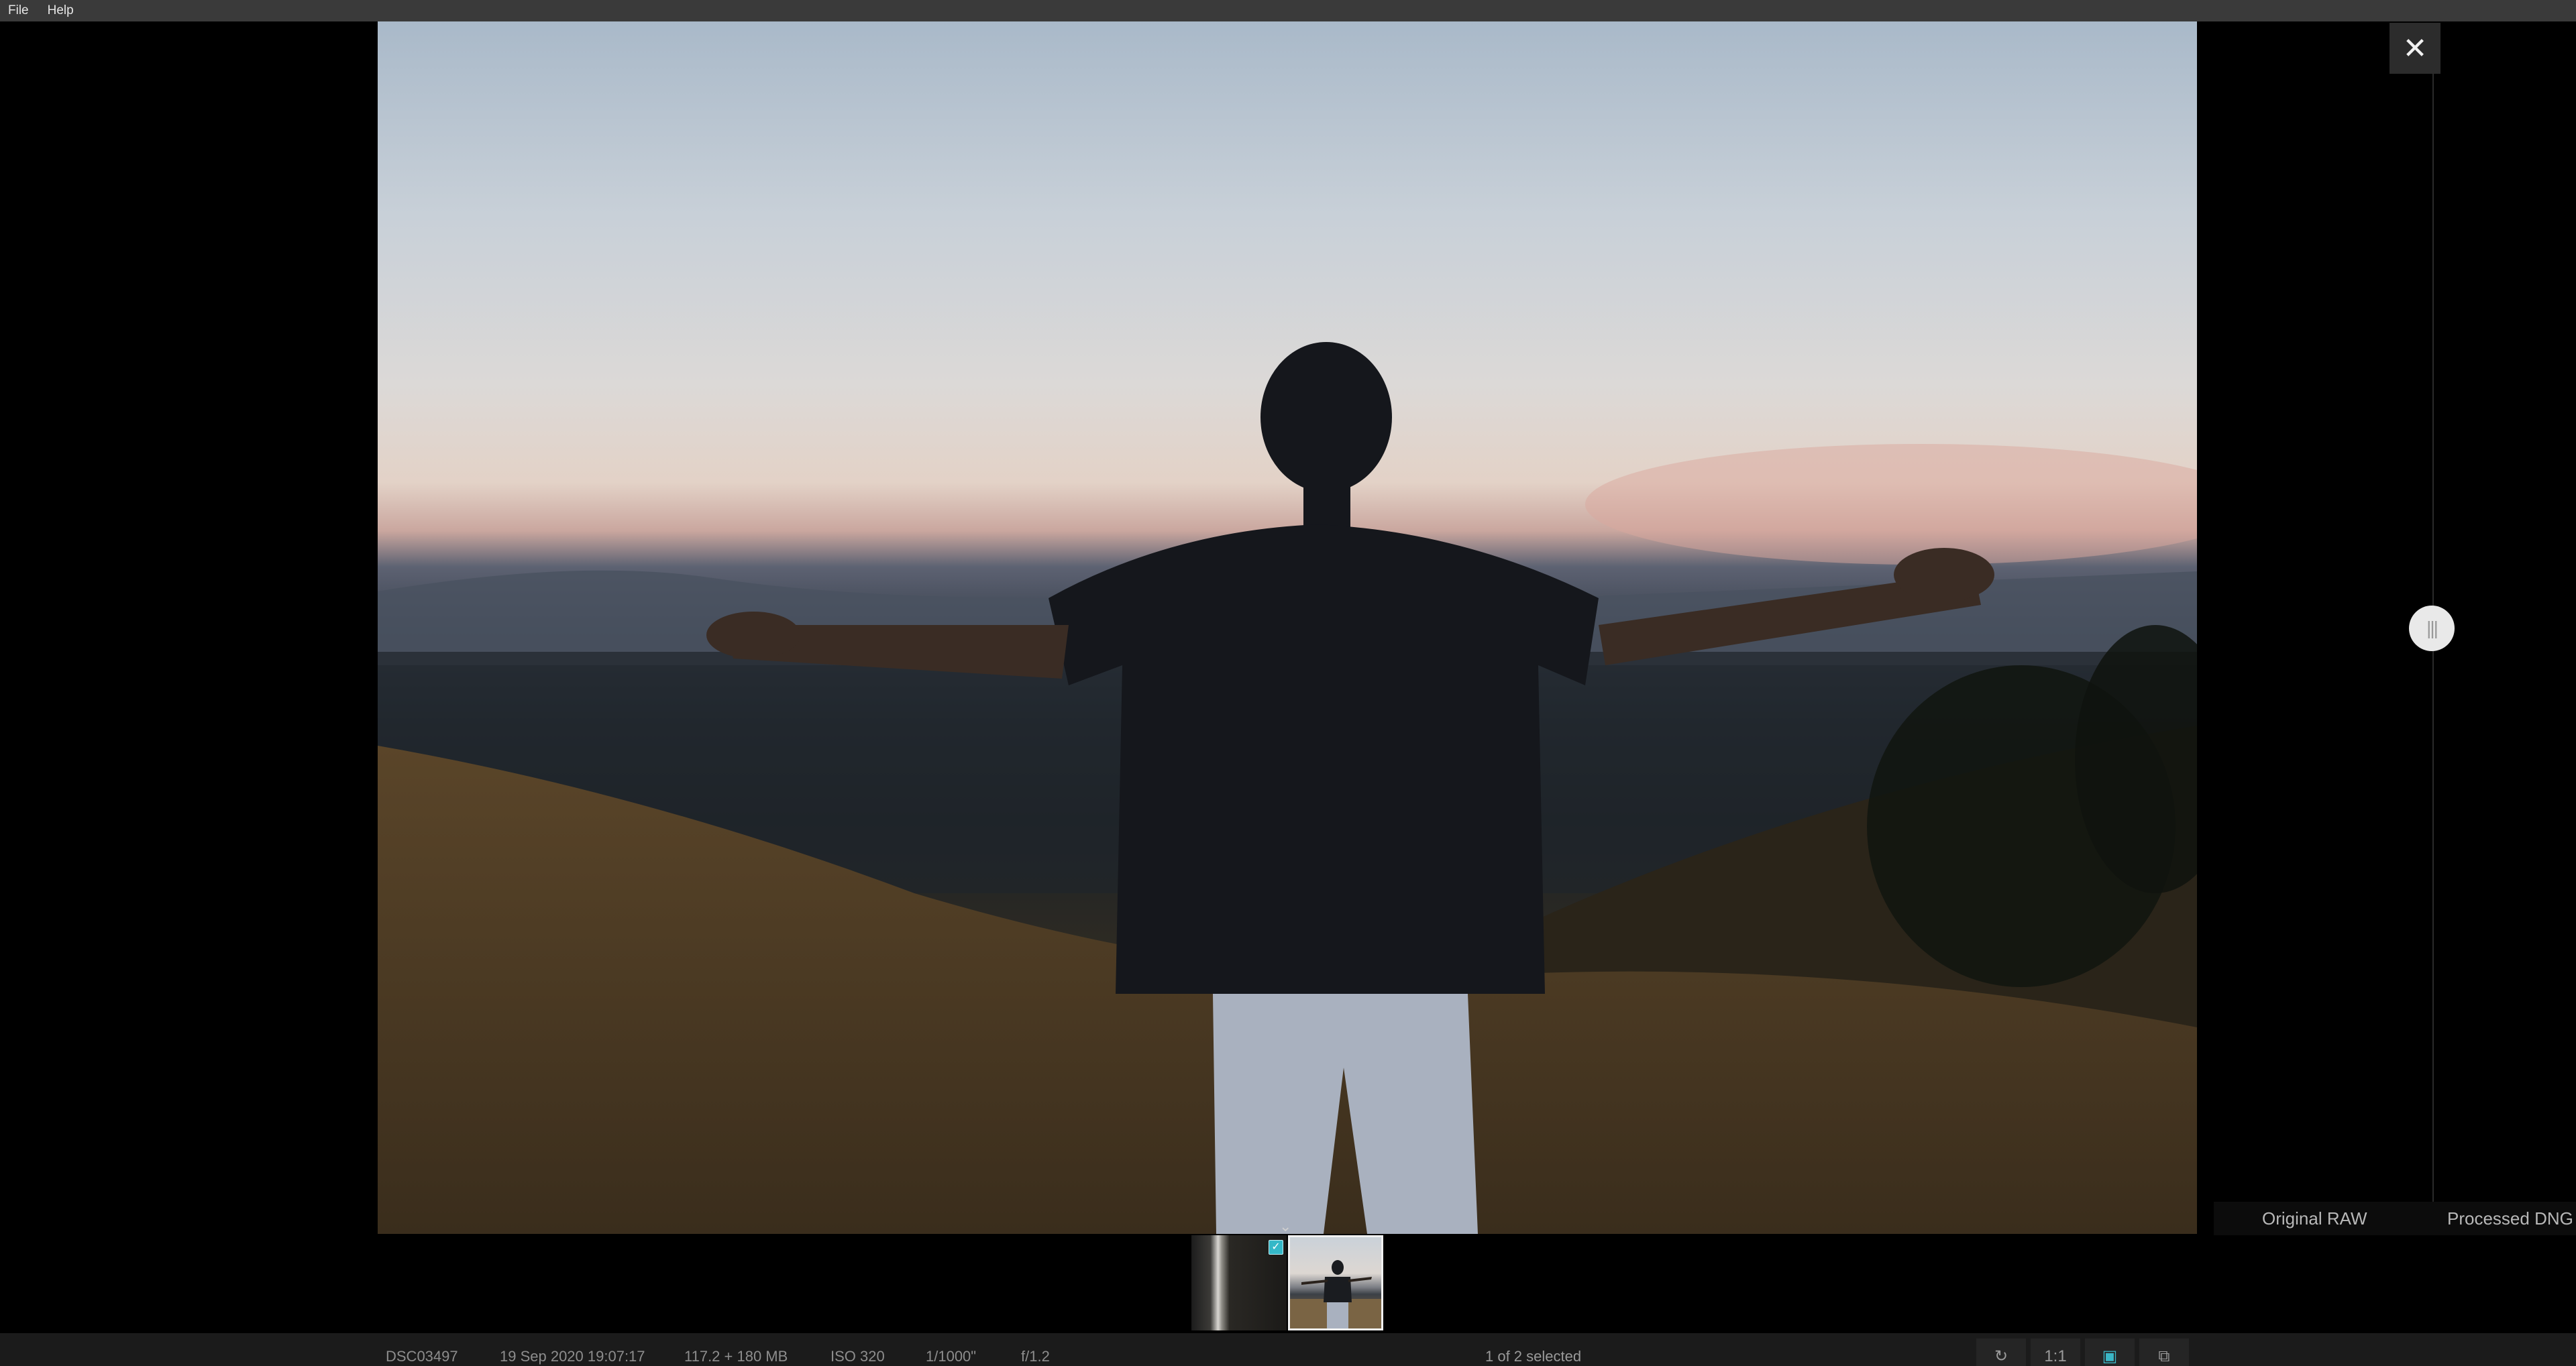 The image size is (2576, 1366). I want to click on processed-dng-label: Processed DNG, so click(2510, 1218).